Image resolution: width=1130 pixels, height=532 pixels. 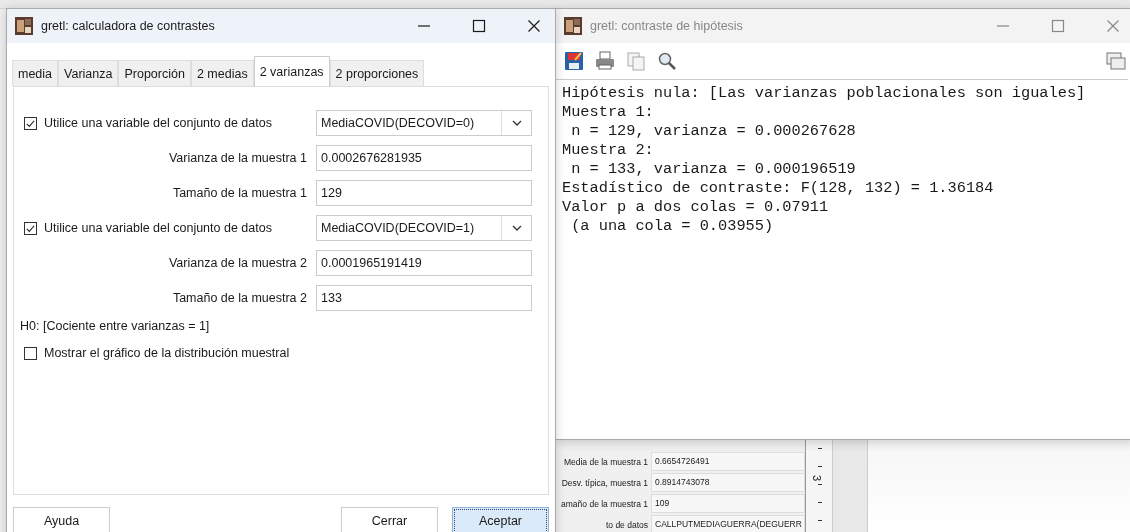 I want to click on field-label: Tamaño de la muestra 1, so click(x=239, y=193).